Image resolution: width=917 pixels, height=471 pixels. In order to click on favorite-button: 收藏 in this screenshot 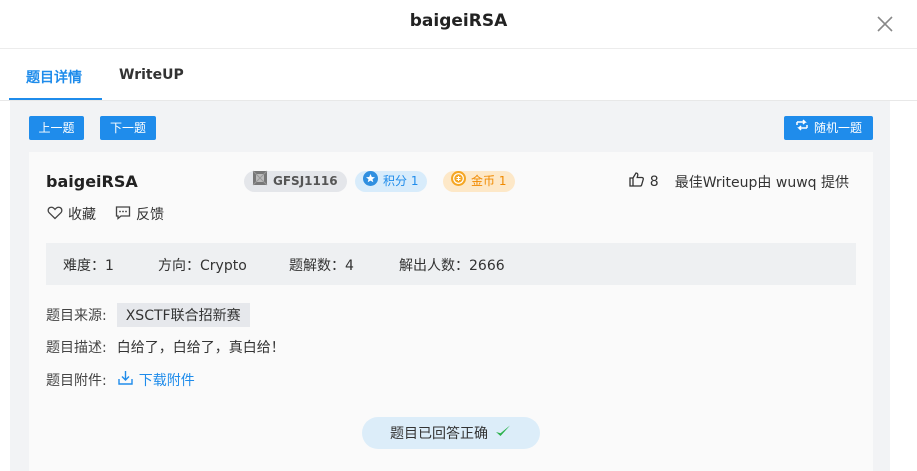, I will do `click(71, 214)`.